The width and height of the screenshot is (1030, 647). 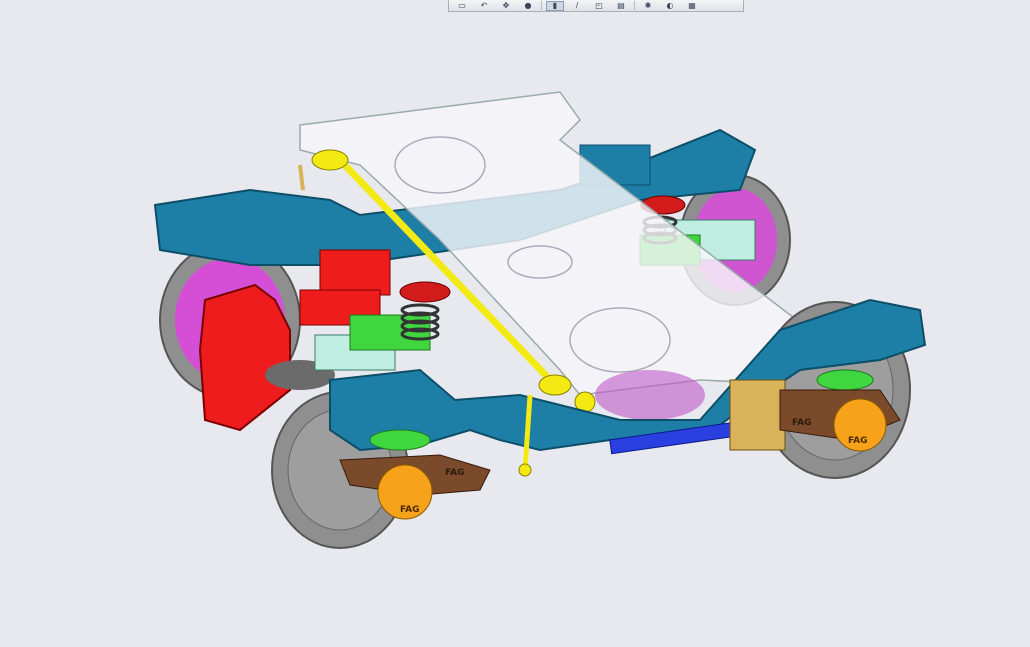 I want to click on bearing-label-left: FAG, so click(x=454, y=473).